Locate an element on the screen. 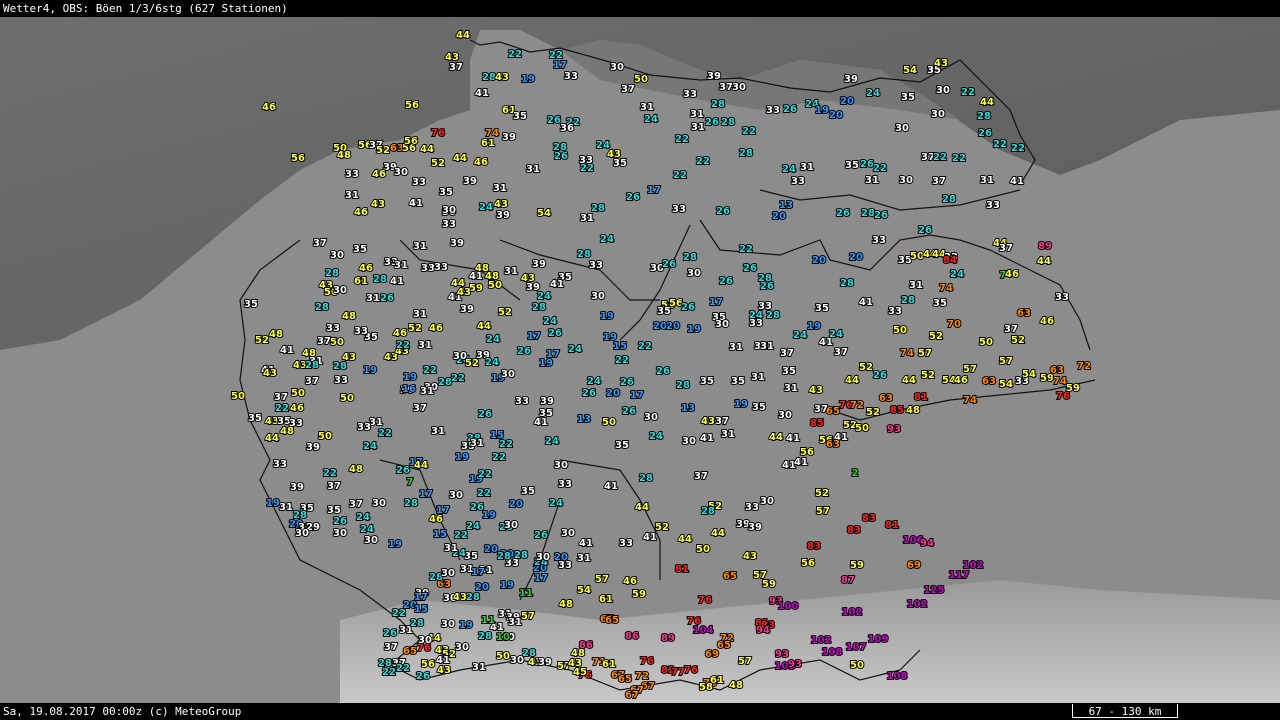 This screenshot has width=1280, height=720. station-value: 72 is located at coordinates (1084, 366).